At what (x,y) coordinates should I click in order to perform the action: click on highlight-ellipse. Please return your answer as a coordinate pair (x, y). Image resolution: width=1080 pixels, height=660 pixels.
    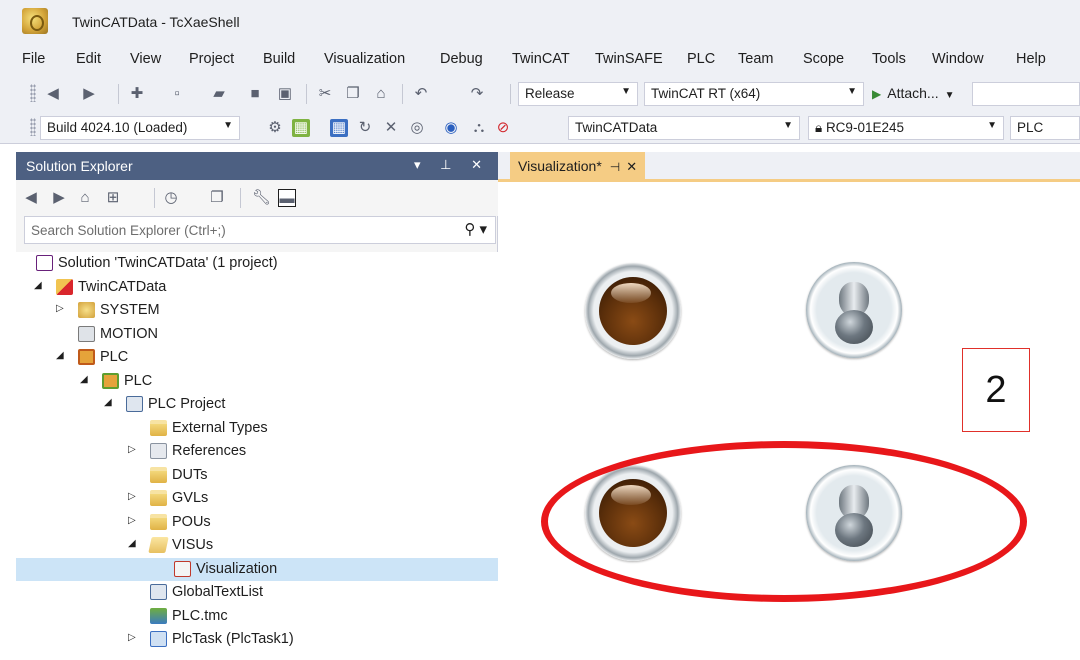
    Looking at the image, I should click on (784, 521).